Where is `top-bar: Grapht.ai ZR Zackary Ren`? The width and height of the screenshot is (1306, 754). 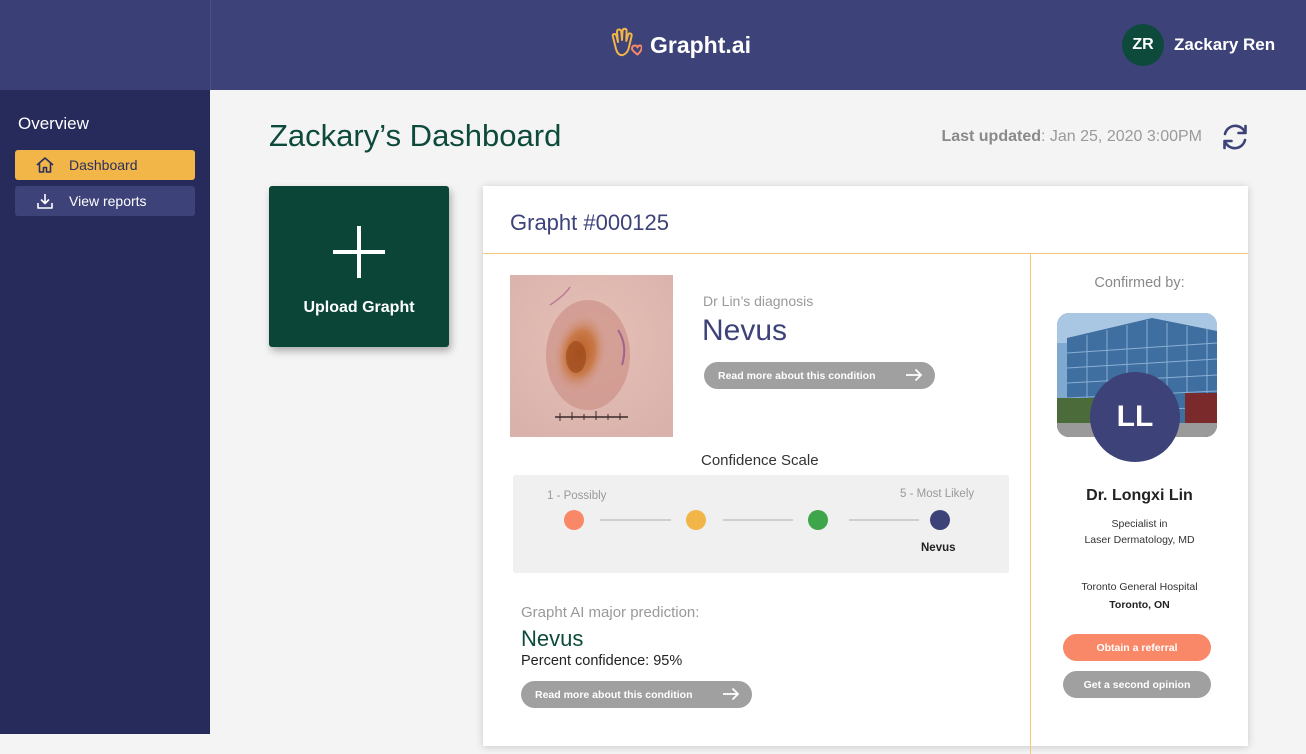
top-bar: Grapht.ai ZR Zackary Ren is located at coordinates (653, 45).